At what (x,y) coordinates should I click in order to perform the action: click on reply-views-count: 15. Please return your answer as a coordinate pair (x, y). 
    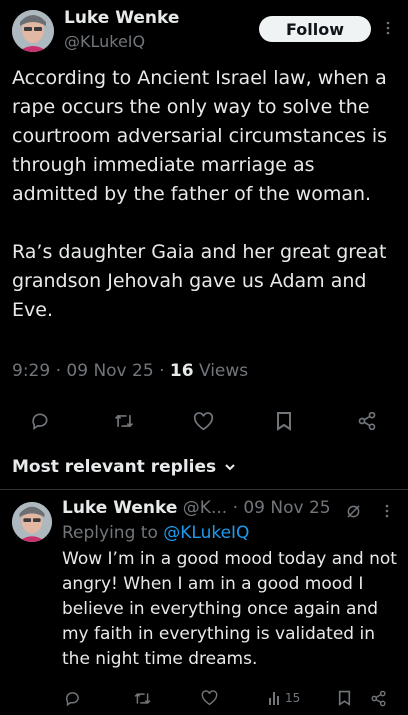
    Looking at the image, I should click on (293, 698).